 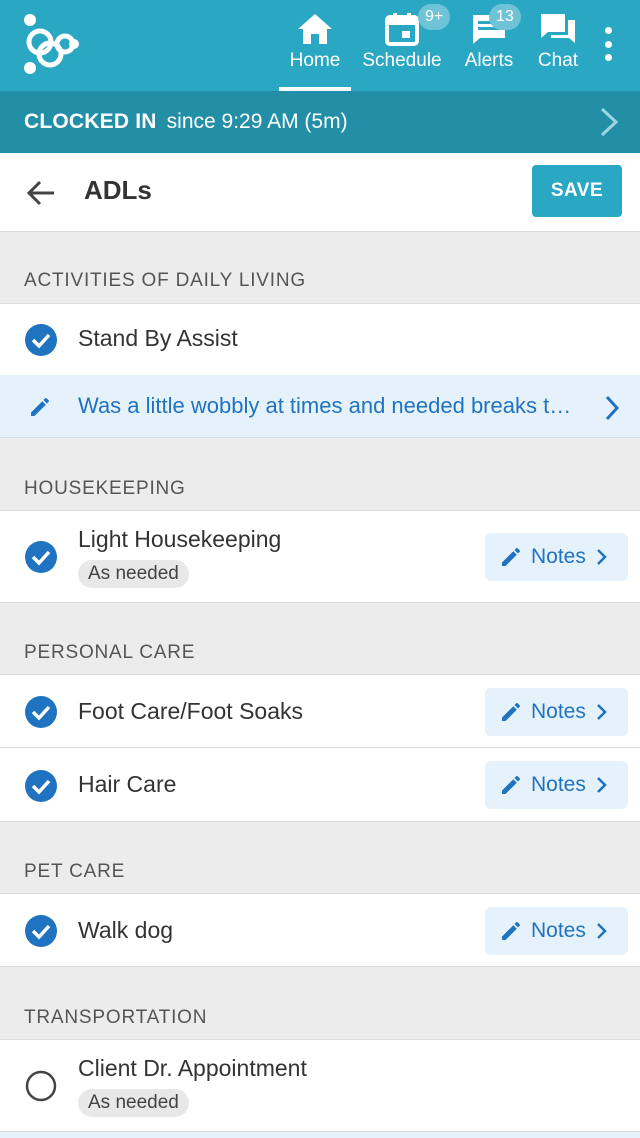 I want to click on nav-alerts: 13 Alerts, so click(x=490, y=45).